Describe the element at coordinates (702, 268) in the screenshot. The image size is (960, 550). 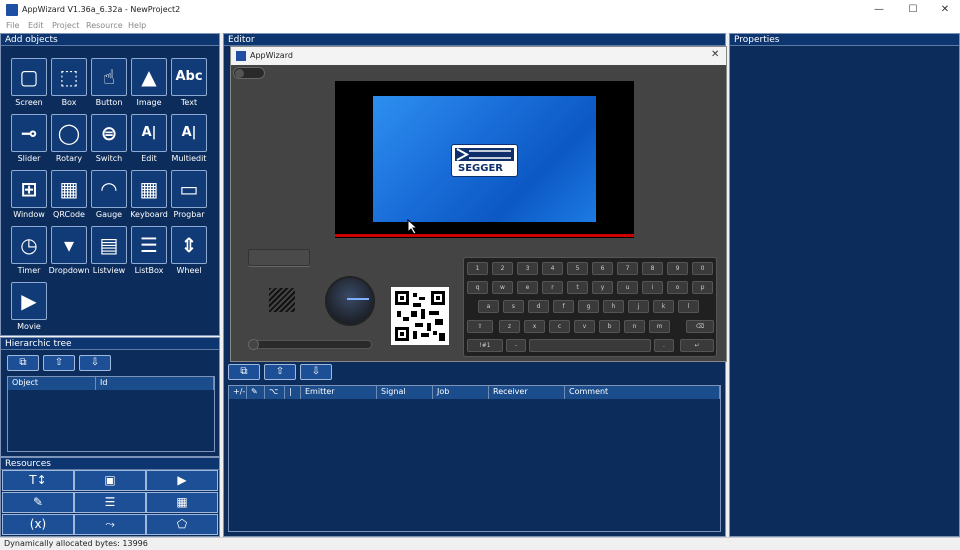
I see `key-0: 0` at that location.